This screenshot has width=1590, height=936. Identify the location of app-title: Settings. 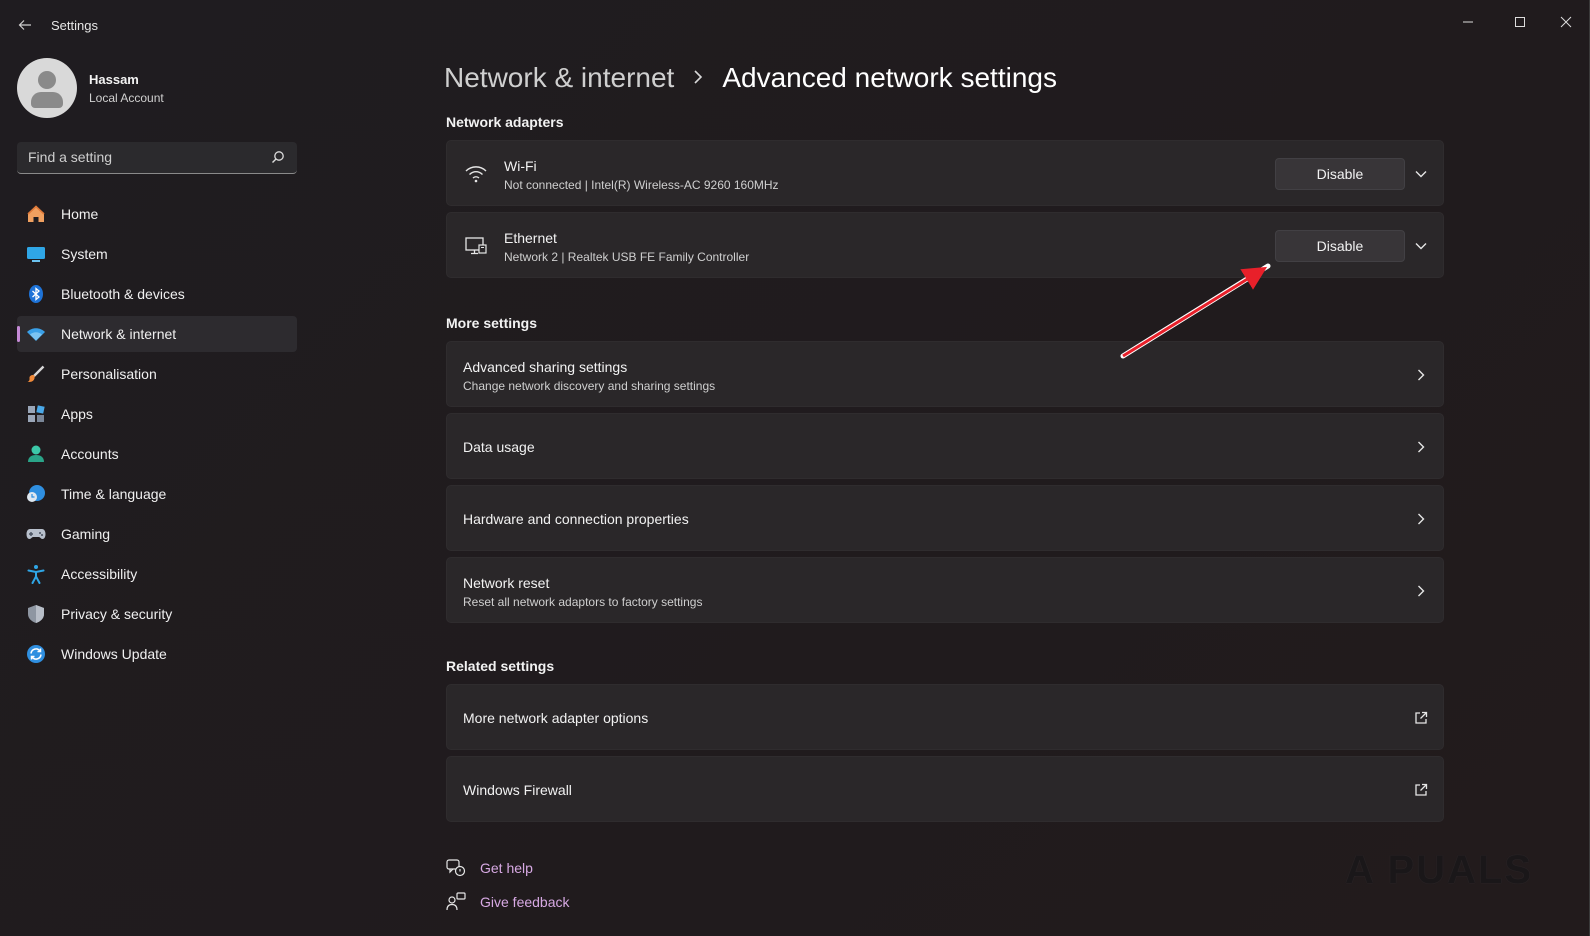
(74, 25).